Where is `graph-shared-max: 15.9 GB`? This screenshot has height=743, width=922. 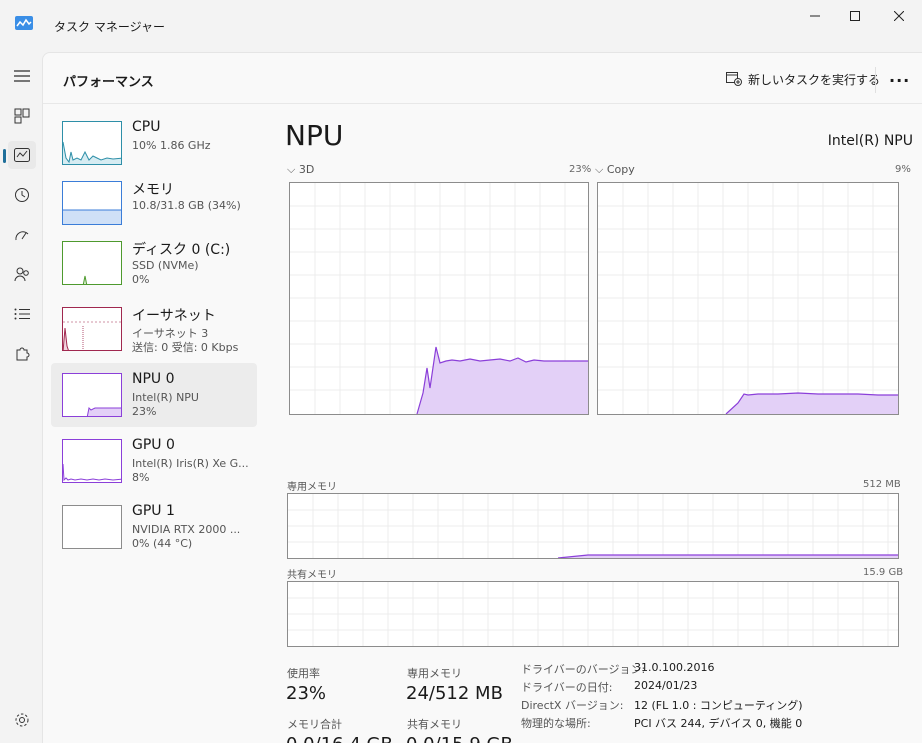
graph-shared-max: 15.9 GB is located at coordinates (883, 572).